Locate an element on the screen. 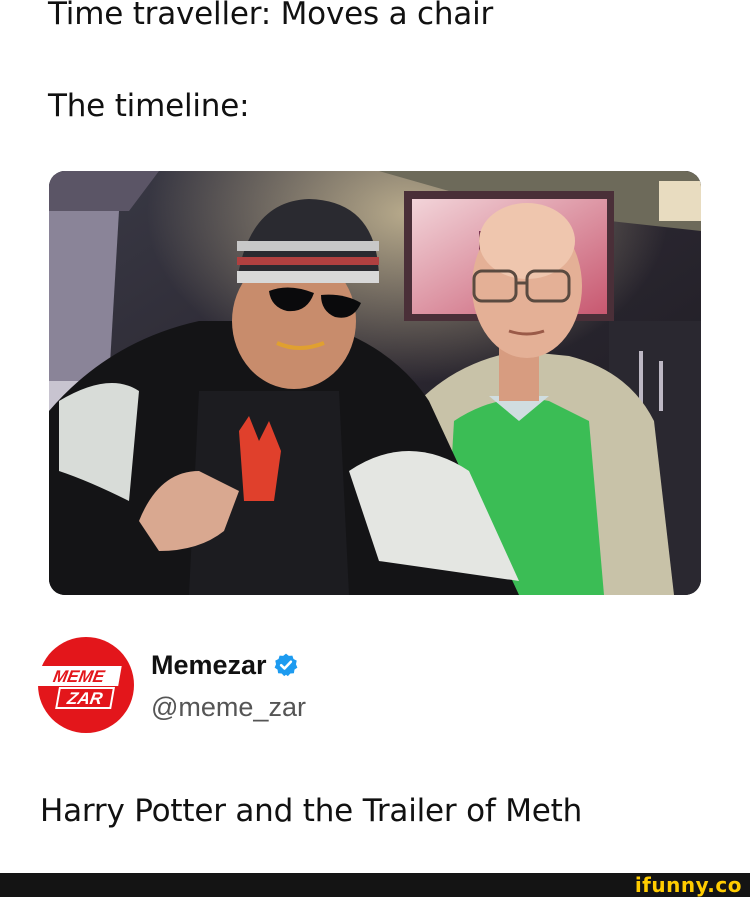 This screenshot has height=897, width=750. ifunny-watermark: ifunny.co is located at coordinates (688, 885).